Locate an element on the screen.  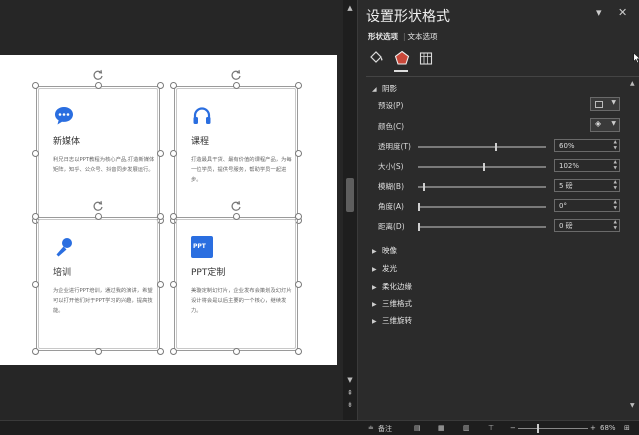
next-slide-icon: ⇟ is located at coordinates (350, 405).